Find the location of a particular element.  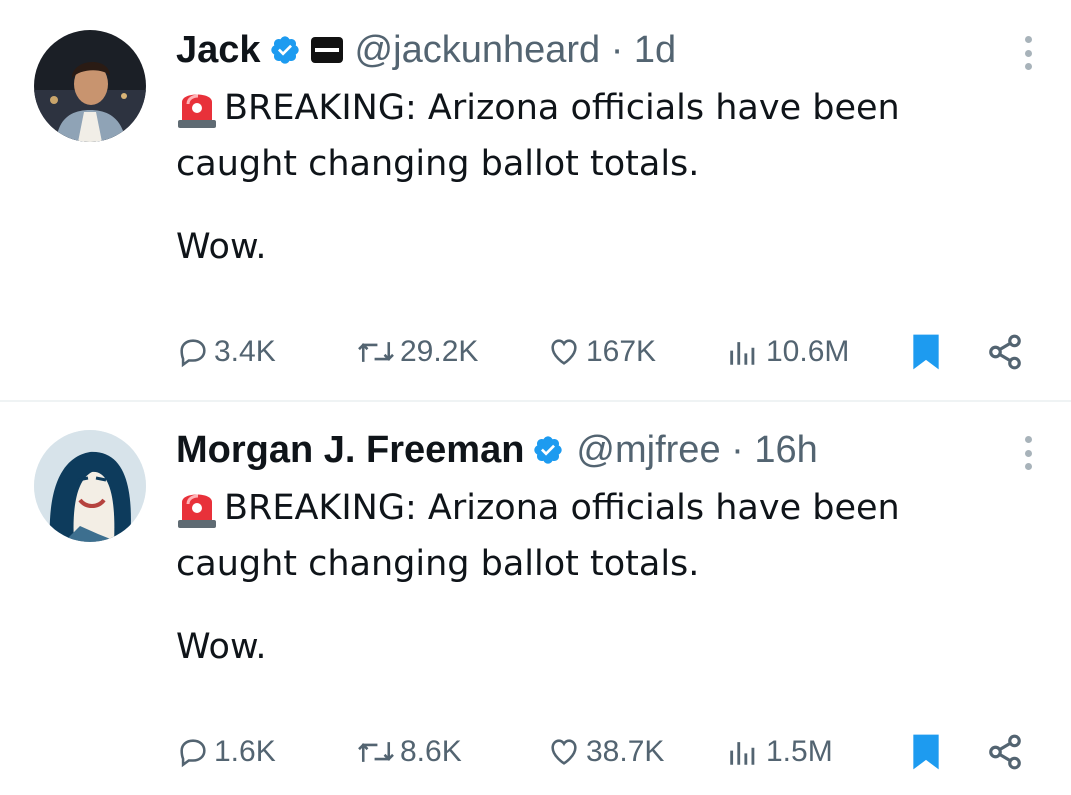

views-button: 1.5M is located at coordinates (778, 752).